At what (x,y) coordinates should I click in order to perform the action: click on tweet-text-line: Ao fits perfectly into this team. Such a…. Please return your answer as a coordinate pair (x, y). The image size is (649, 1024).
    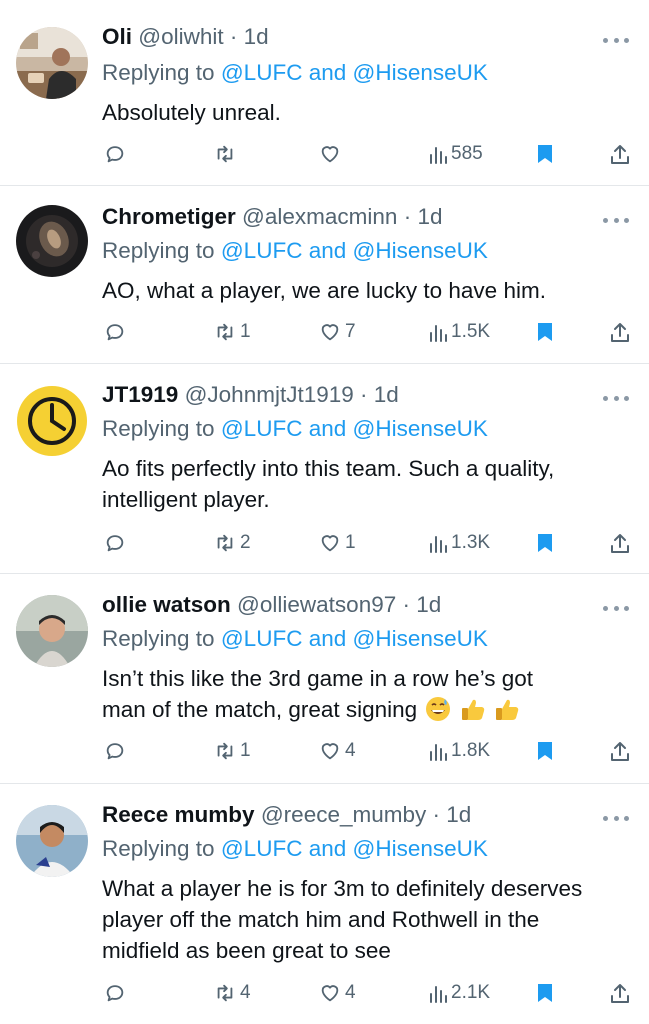
    Looking at the image, I should click on (328, 468).